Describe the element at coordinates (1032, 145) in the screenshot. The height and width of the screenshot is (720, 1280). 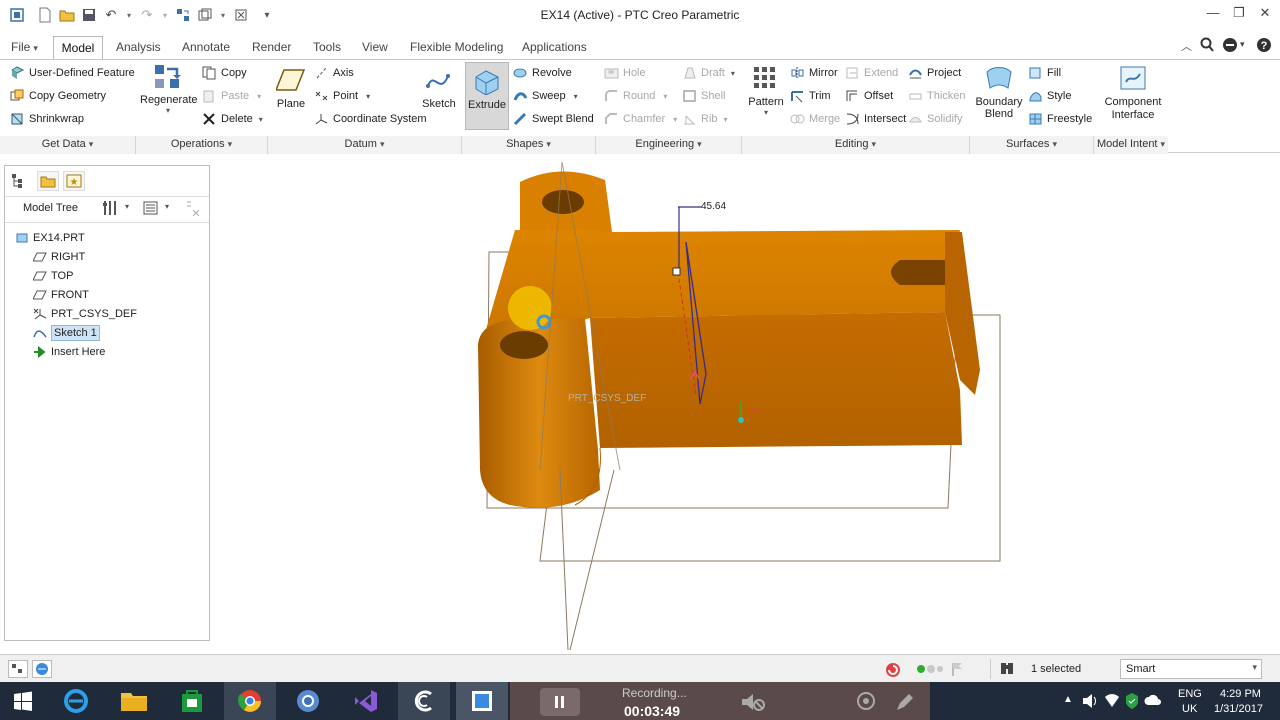
I see `group-surfaces: Surfaces` at that location.